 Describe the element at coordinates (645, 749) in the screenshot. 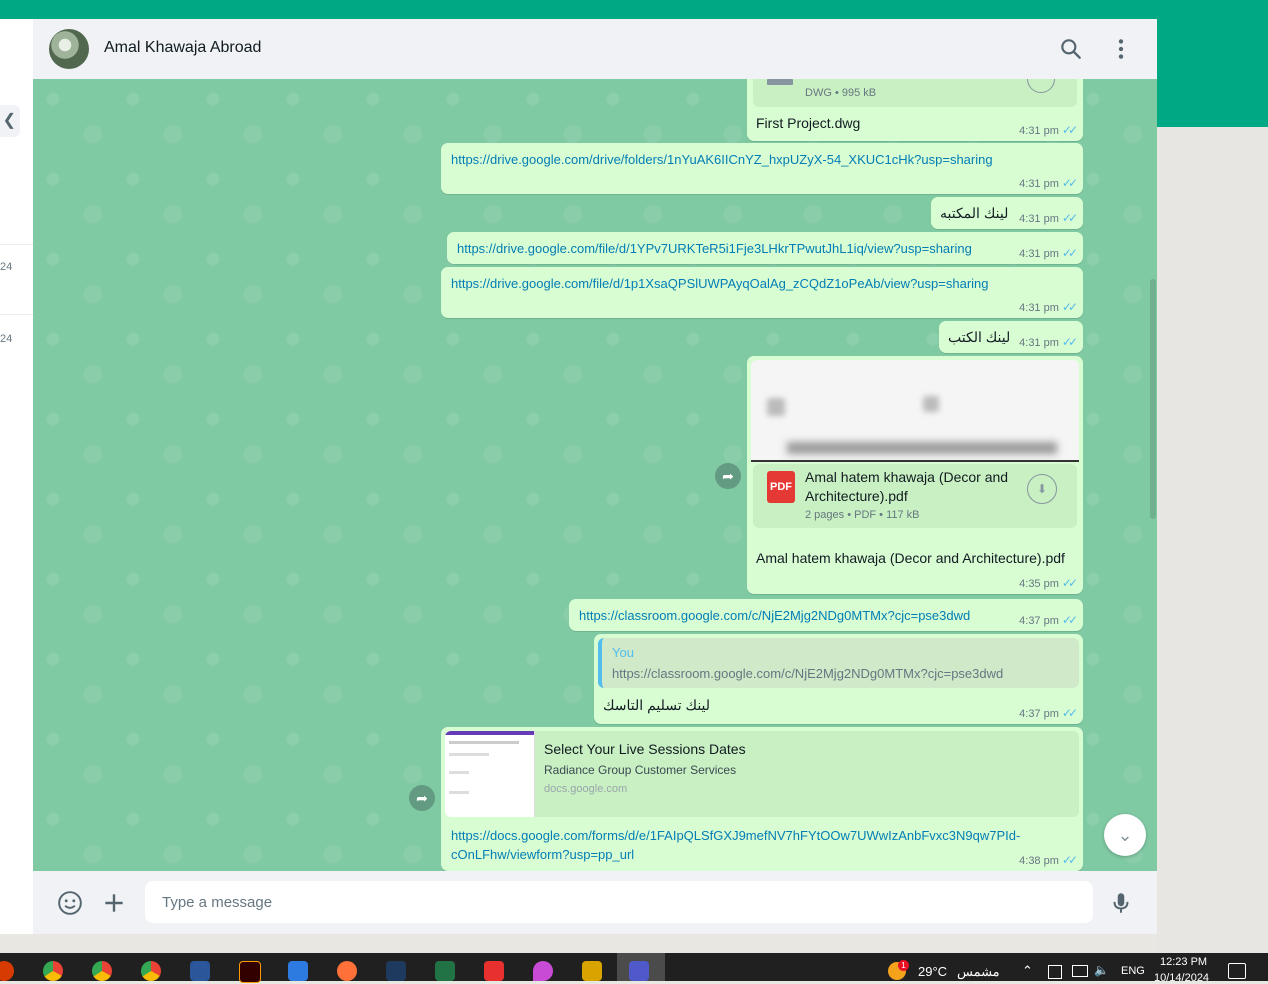

I see `preview-title: Select Your Live Sessions Dates` at that location.